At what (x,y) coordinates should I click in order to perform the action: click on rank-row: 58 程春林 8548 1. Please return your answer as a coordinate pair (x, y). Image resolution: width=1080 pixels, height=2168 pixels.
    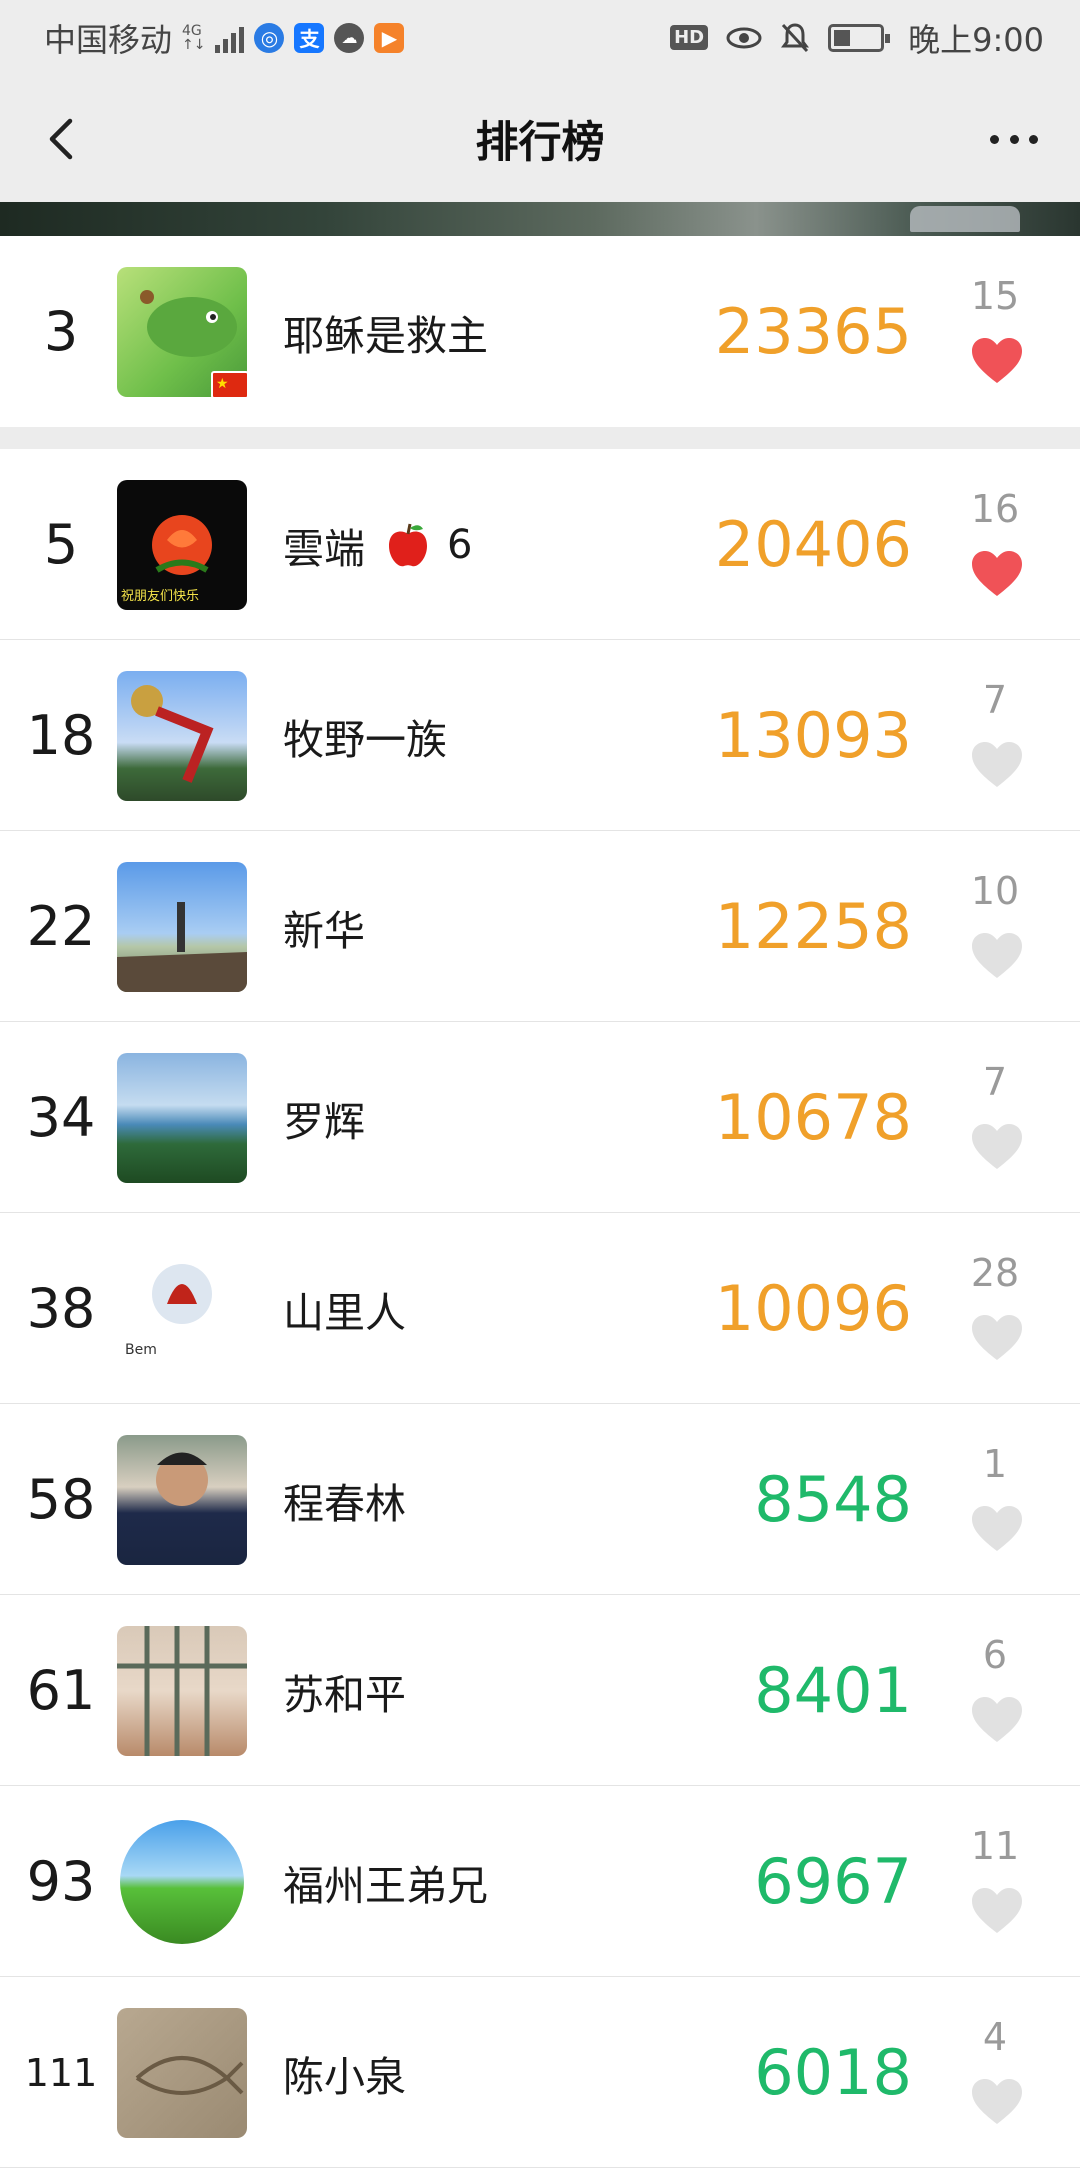
    Looking at the image, I should click on (540, 1499).